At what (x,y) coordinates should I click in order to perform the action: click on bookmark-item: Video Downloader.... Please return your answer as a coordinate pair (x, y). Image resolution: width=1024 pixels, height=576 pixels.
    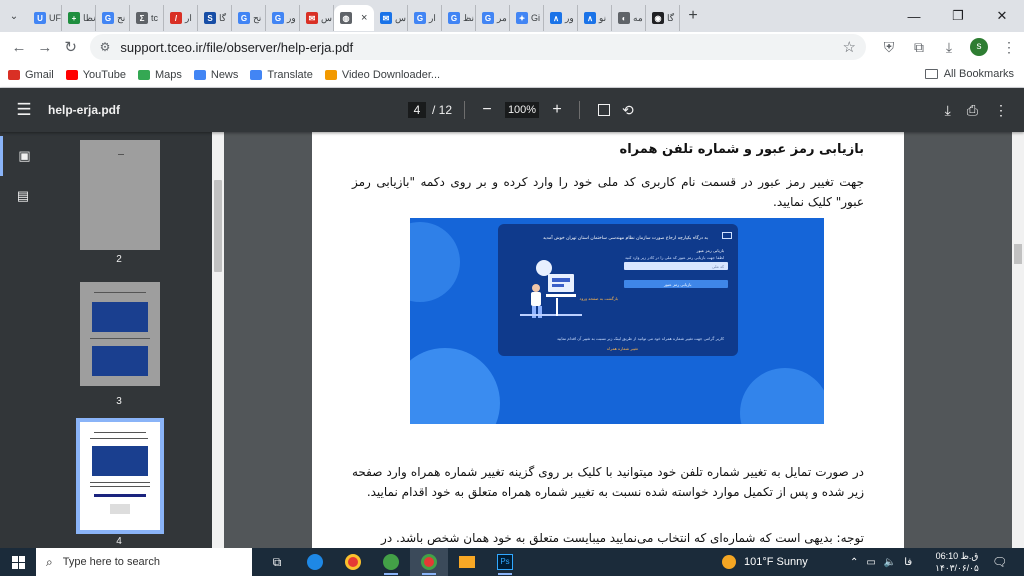
    Looking at the image, I should click on (382, 75).